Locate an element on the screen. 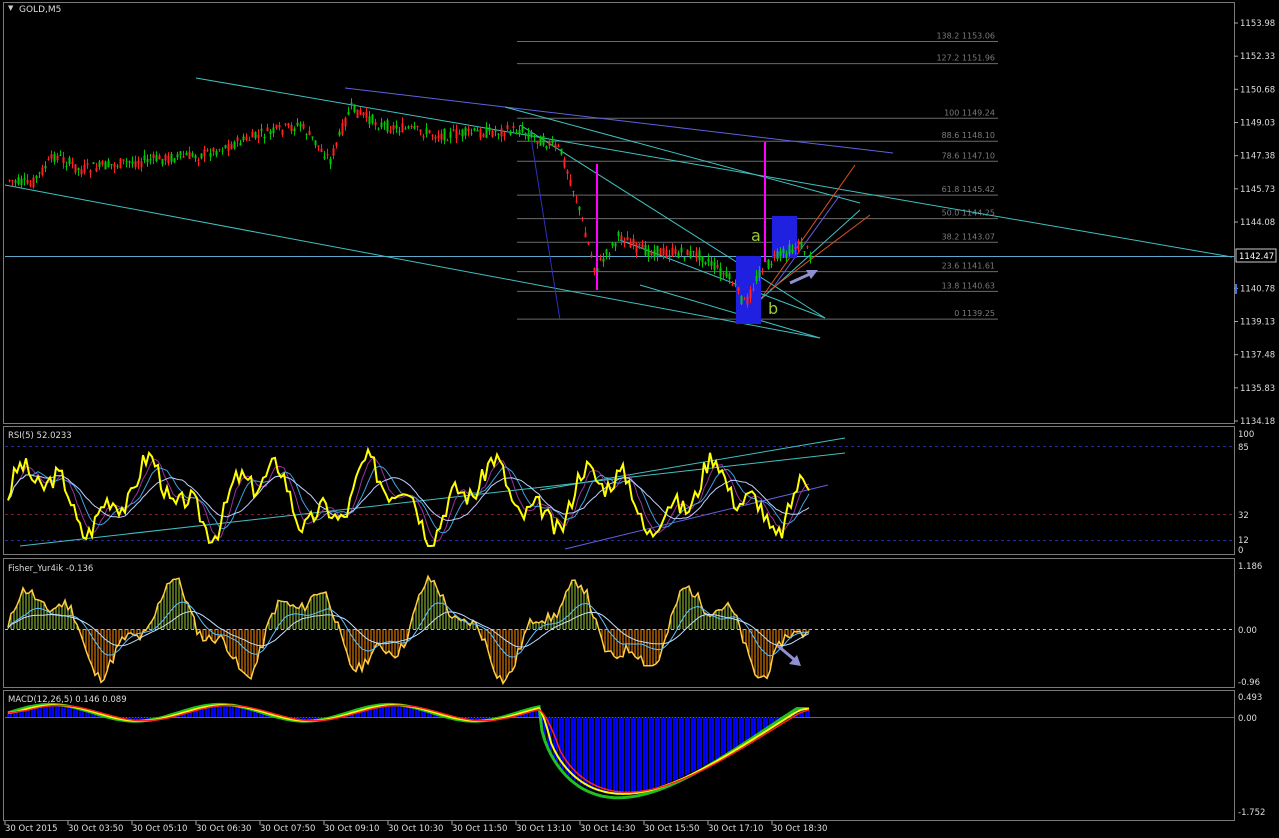  time-tick-label: 30 Oct 09:10 is located at coordinates (351, 829).